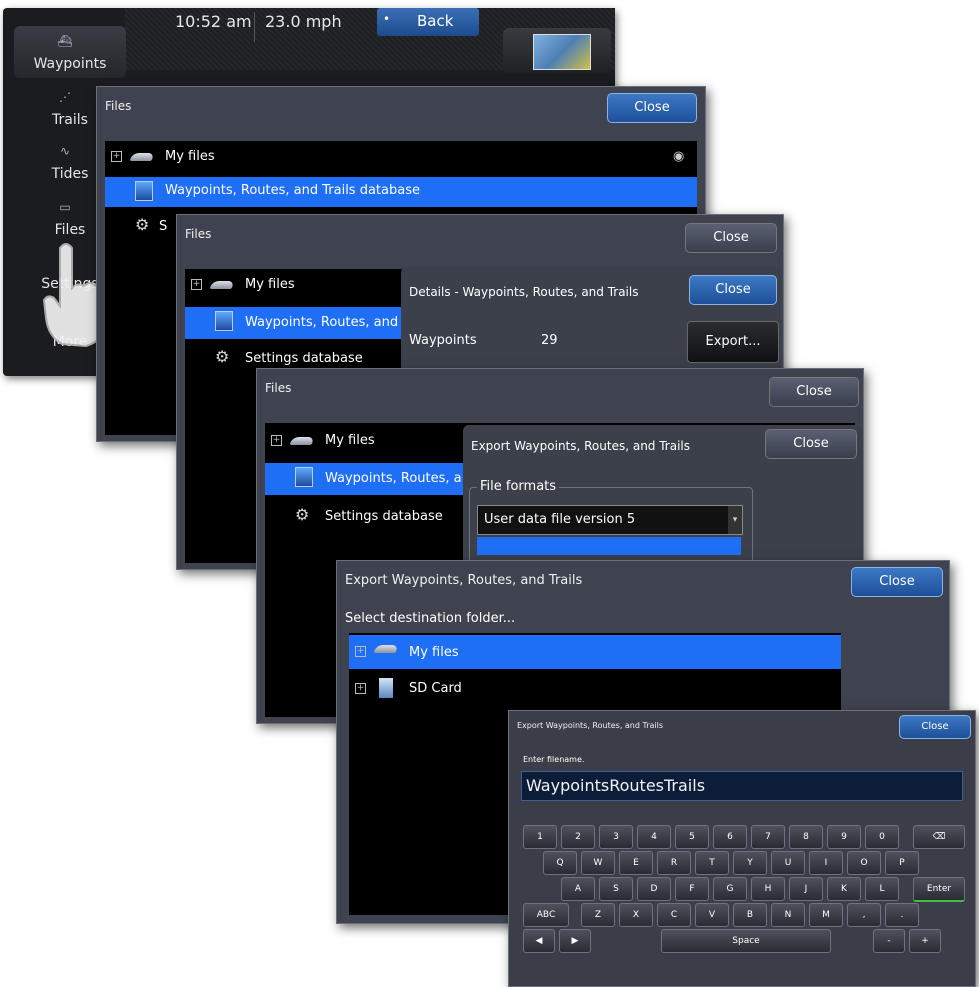 The width and height of the screenshot is (979, 987). I want to click on file-formats-legend: File formats, so click(518, 486).